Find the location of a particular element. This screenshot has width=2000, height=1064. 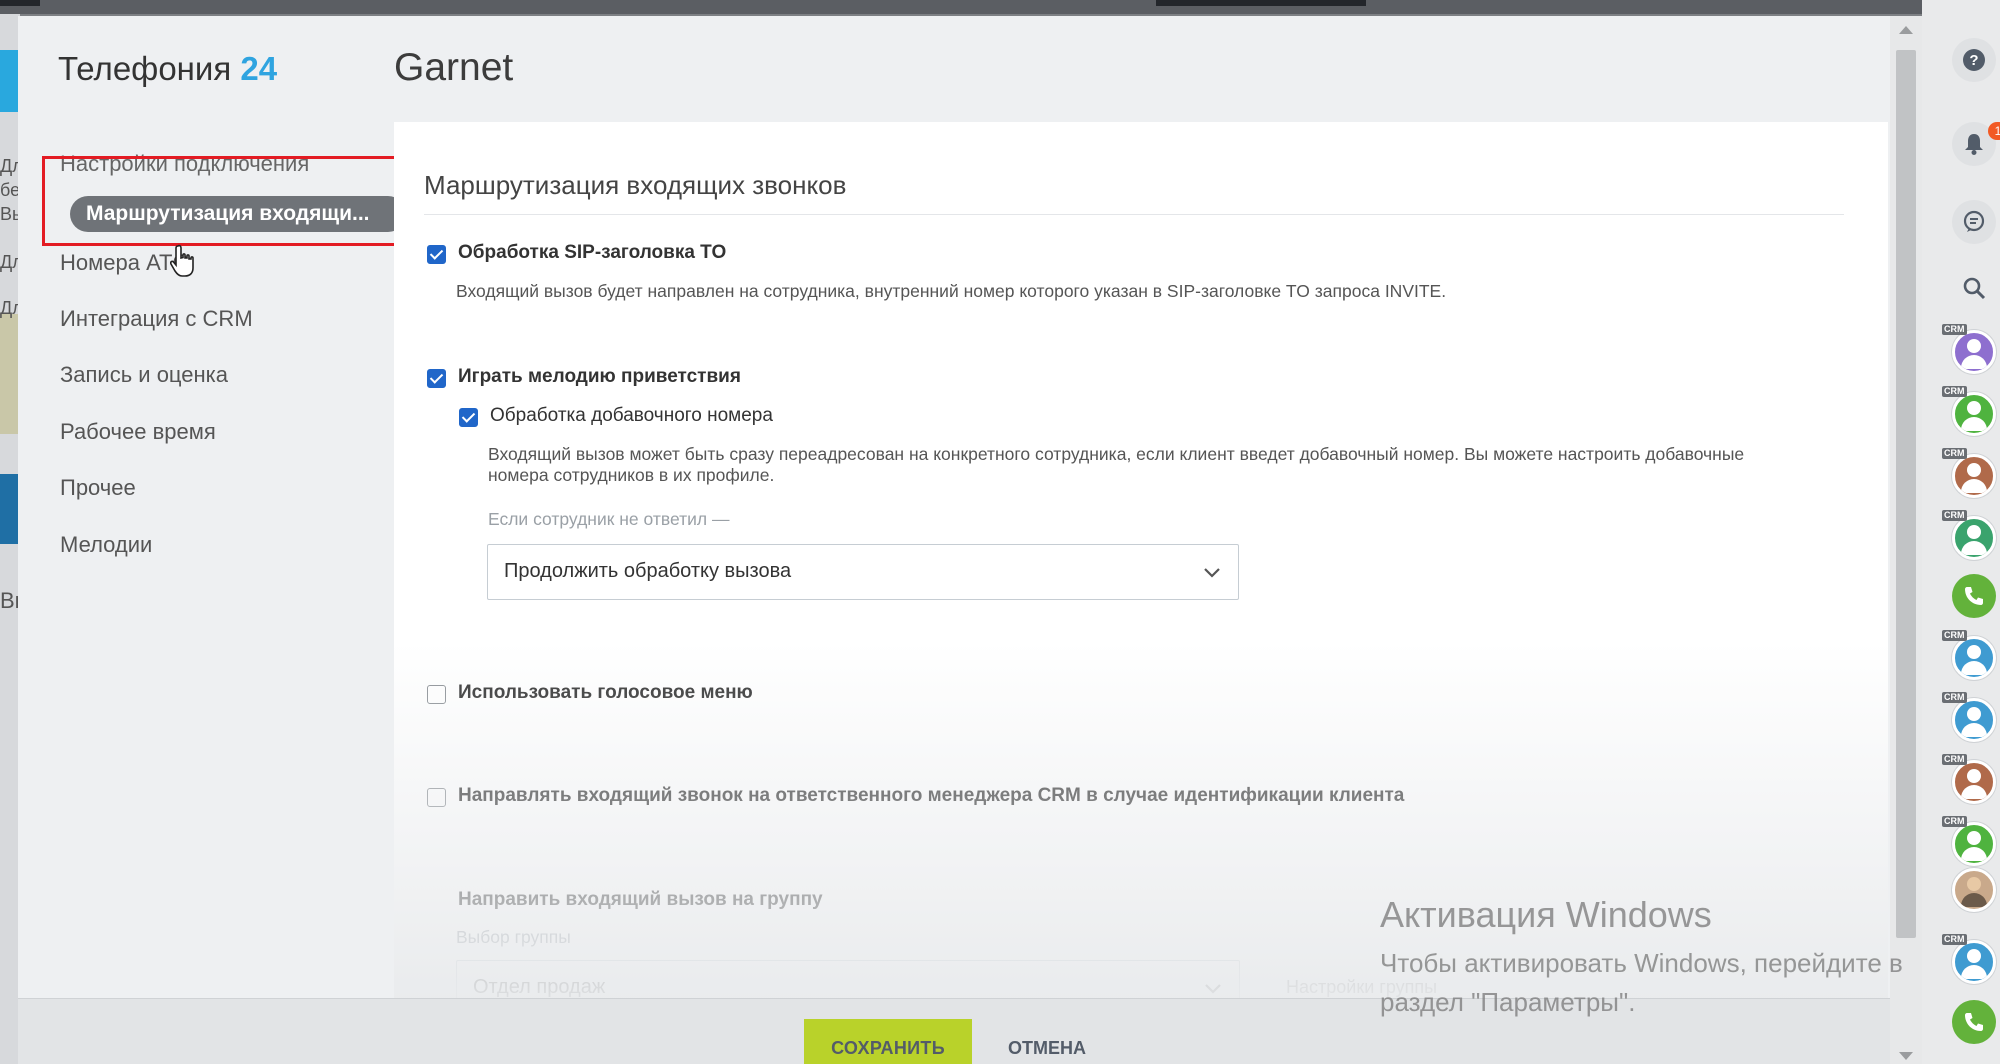

save-button: СОХРАНИТЬ is located at coordinates (888, 1041).